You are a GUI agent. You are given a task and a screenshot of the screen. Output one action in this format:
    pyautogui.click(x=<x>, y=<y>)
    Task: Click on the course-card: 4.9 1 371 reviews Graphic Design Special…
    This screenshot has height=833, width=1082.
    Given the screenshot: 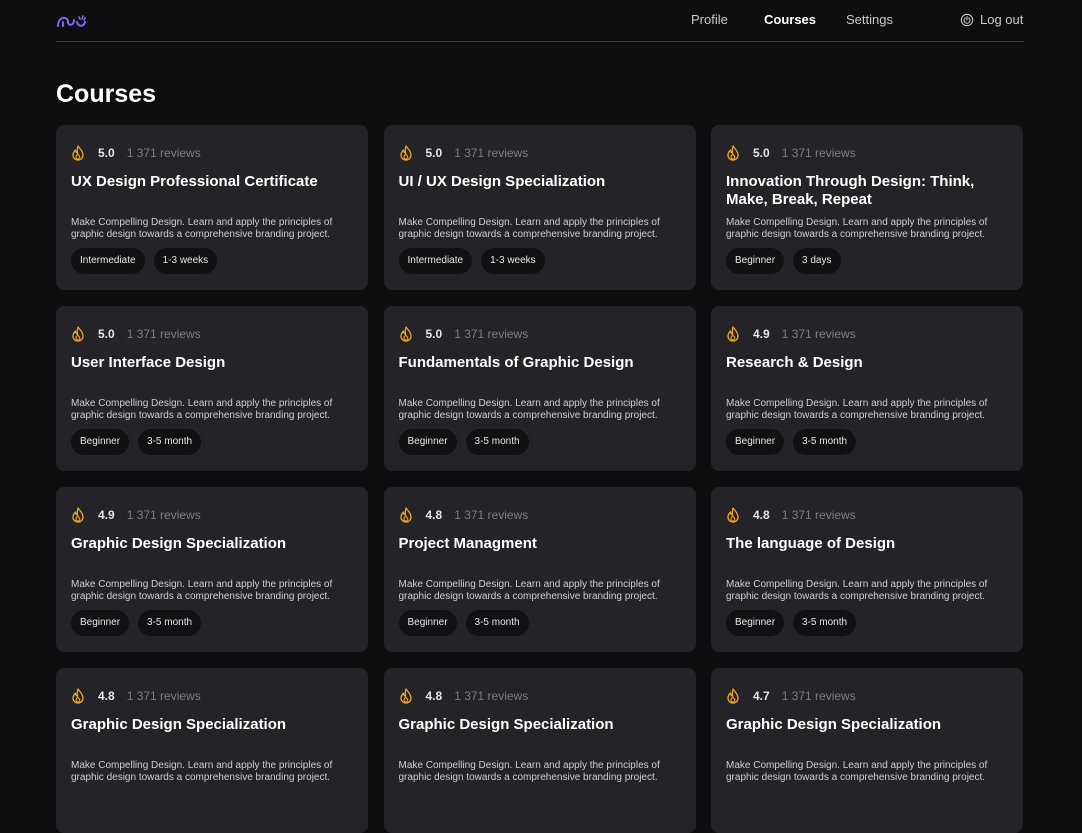 What is the action you would take?
    pyautogui.click(x=212, y=569)
    